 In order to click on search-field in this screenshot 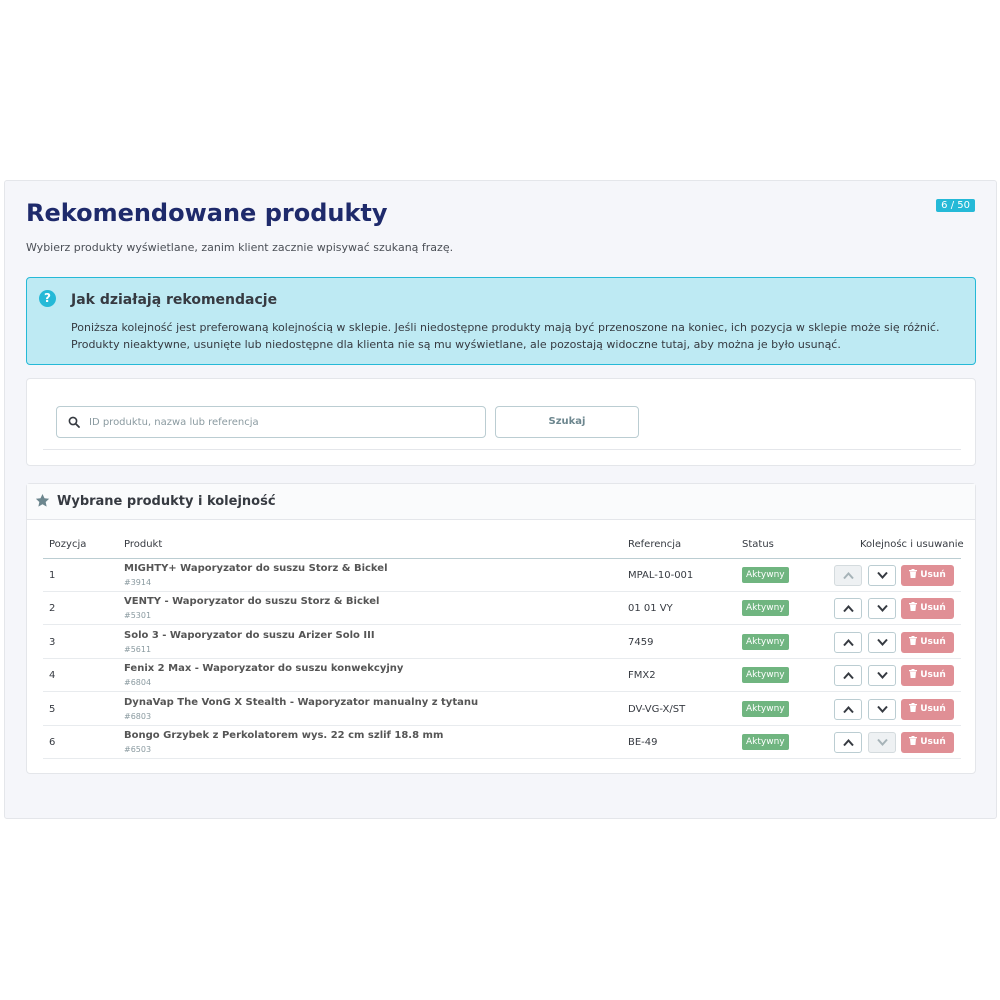, I will do `click(271, 422)`.